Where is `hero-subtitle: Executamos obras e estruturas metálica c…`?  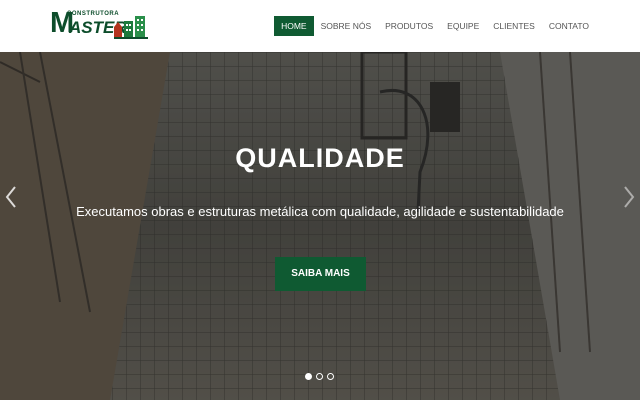
hero-subtitle: Executamos obras e estruturas metálica c… is located at coordinates (320, 211).